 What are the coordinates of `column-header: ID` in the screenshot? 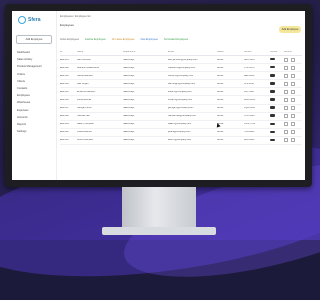 It's located at (68, 52).